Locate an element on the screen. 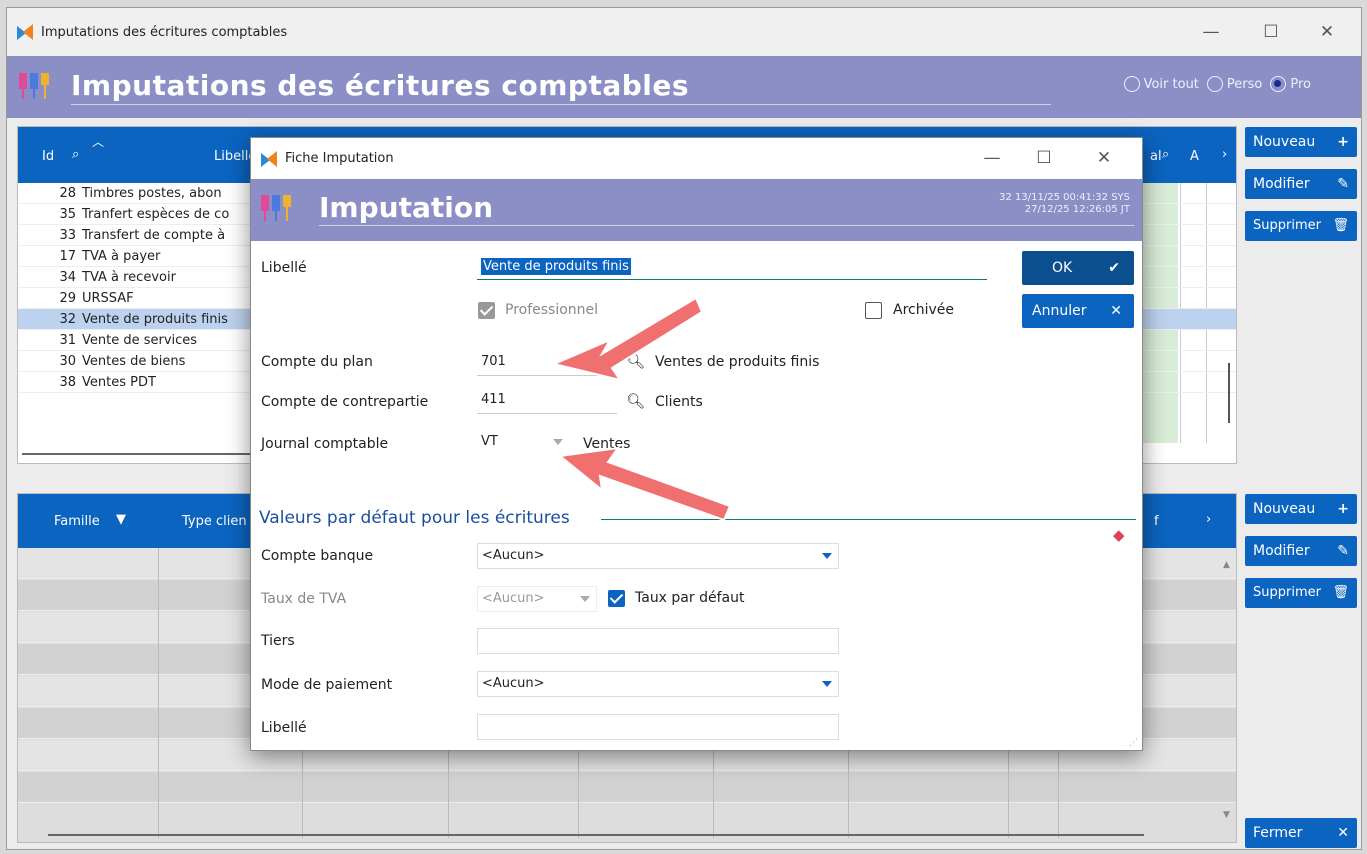 This screenshot has height=854, width=1367. resize-grip-icon: ⋰ is located at coordinates (1133, 743).